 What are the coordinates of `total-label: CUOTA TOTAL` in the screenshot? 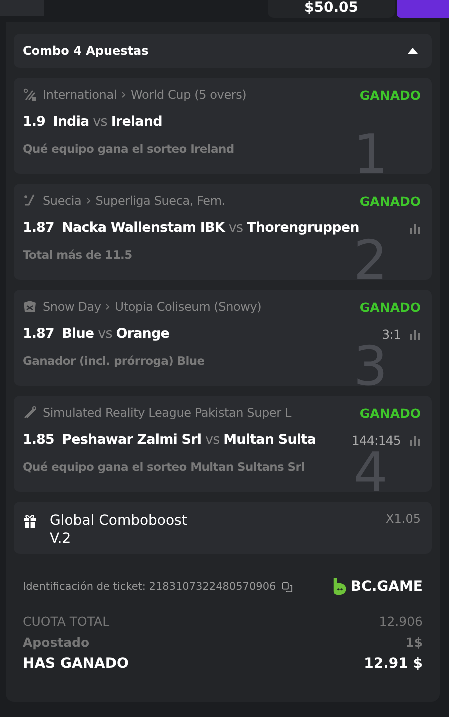 It's located at (66, 621).